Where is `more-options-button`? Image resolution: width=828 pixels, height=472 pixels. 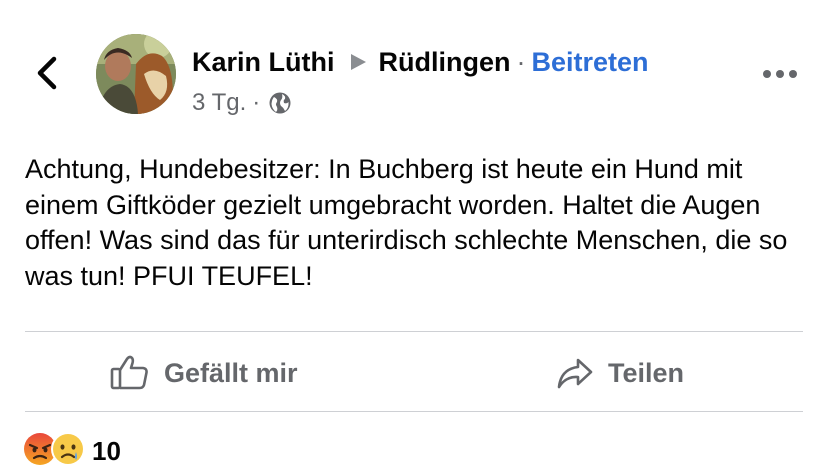
more-options-button is located at coordinates (780, 75).